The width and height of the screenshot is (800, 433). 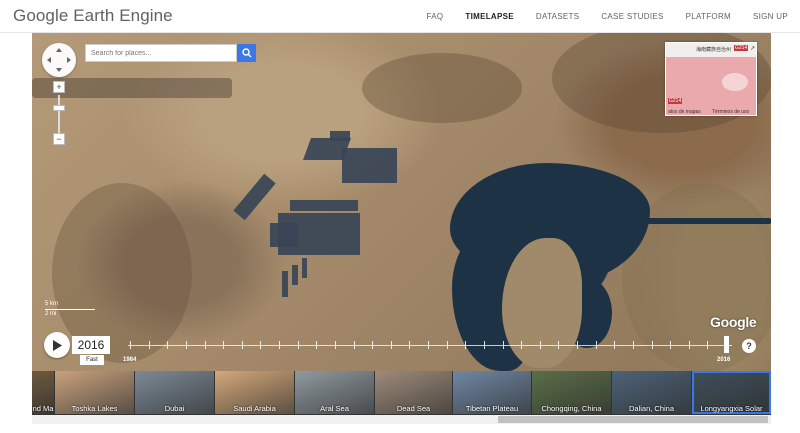 I want to click on scrollbar-thumb, so click(x=633, y=419).